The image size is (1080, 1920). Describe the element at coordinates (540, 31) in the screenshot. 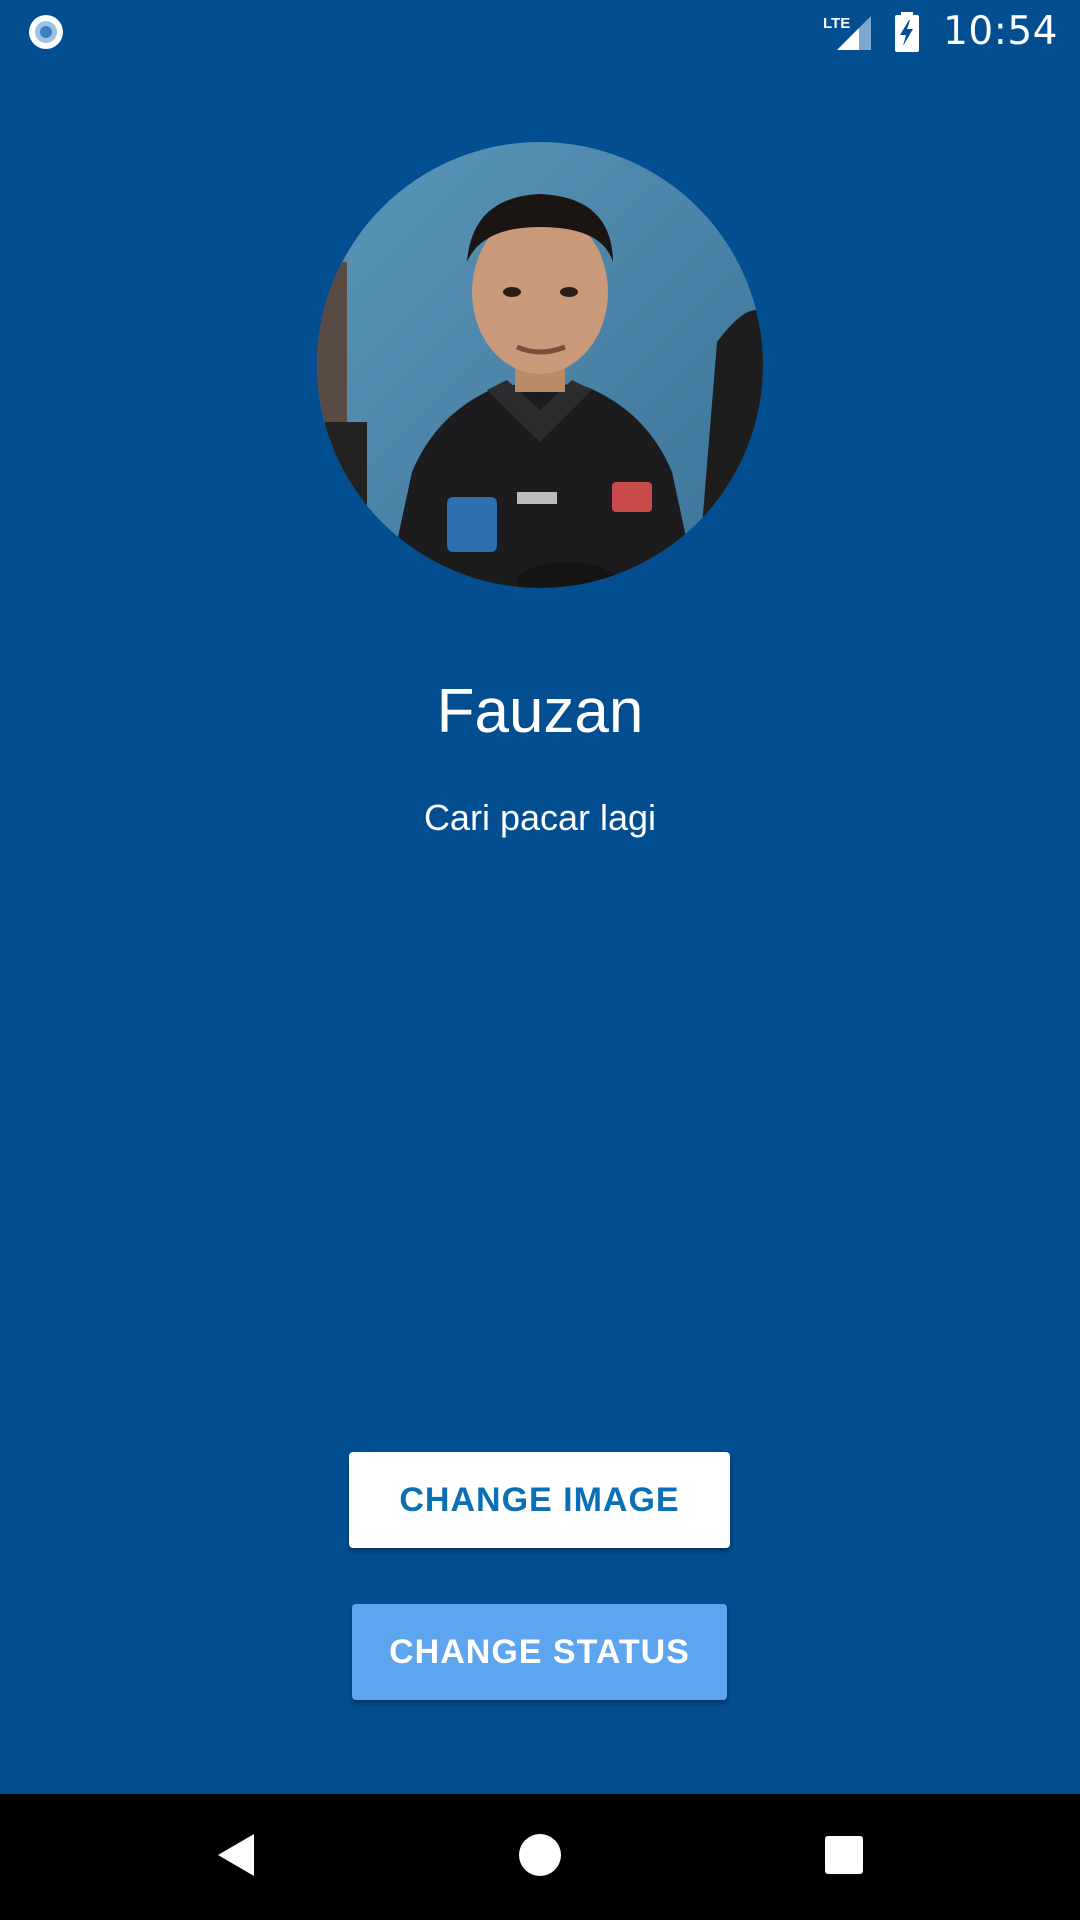

I see `status-bar: LTE 10:54` at that location.